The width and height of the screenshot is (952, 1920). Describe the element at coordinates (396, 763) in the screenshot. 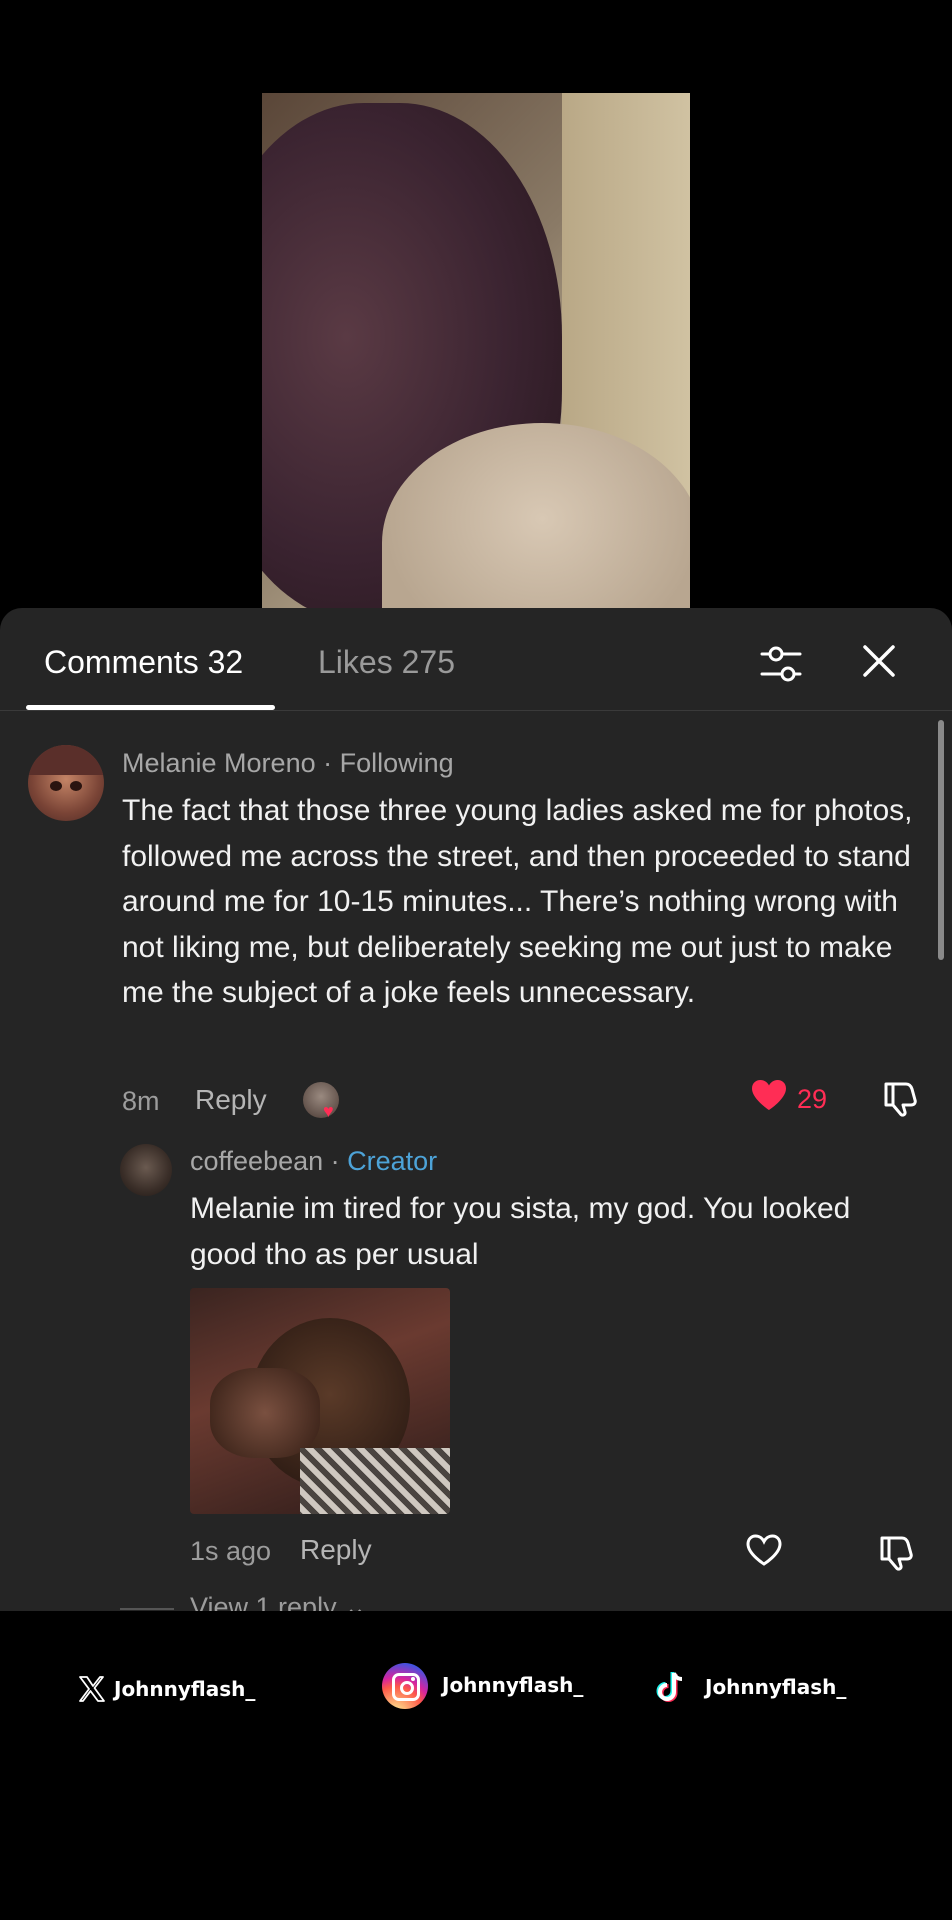

I see `relation-label: Following` at that location.